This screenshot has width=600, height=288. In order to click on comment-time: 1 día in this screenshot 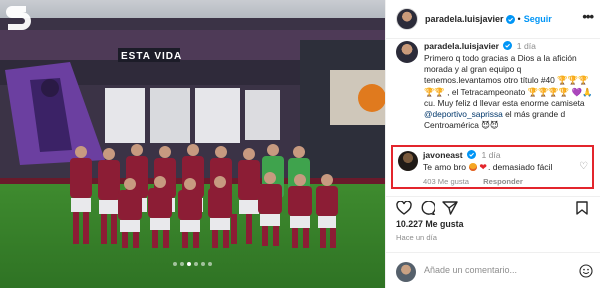, I will do `click(491, 155)`.